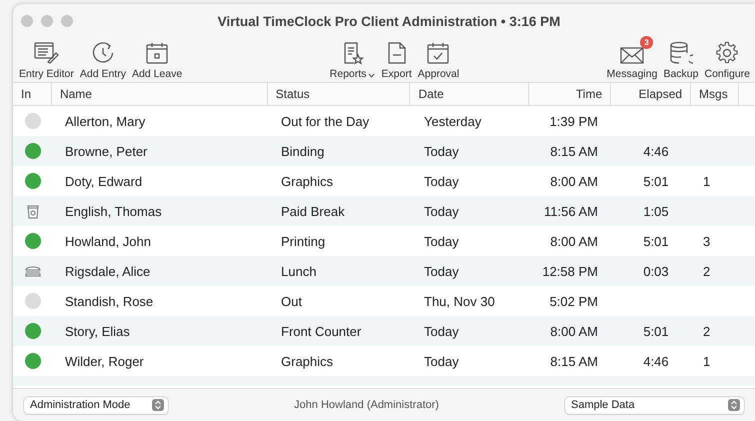  Describe the element at coordinates (570, 94) in the screenshot. I see `column-header: Time` at that location.